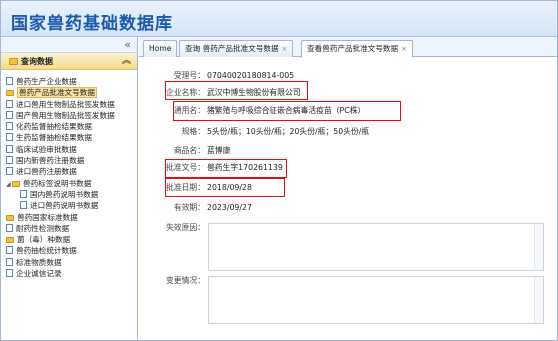 The image size is (558, 341). I want to click on sidebar-item: 国内兽药说明书数据, so click(69, 194).